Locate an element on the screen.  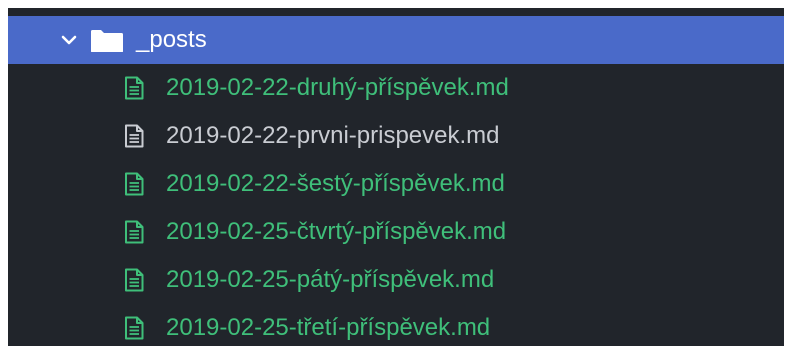
file-label: 2019-02-25-pátý-příspěvek.md is located at coordinates (330, 279).